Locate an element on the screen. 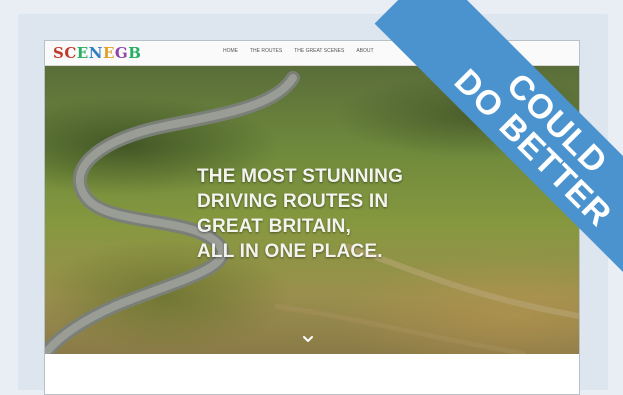  chevron-down-icon is located at coordinates (308, 339).